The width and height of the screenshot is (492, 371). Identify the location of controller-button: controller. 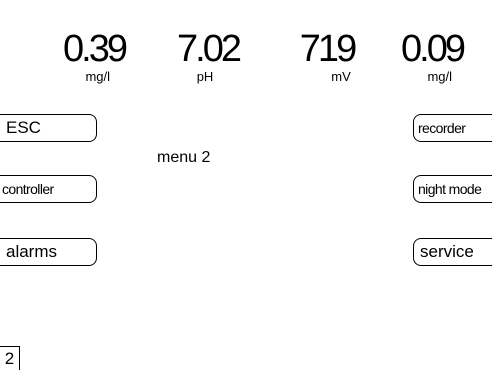
(48, 189).